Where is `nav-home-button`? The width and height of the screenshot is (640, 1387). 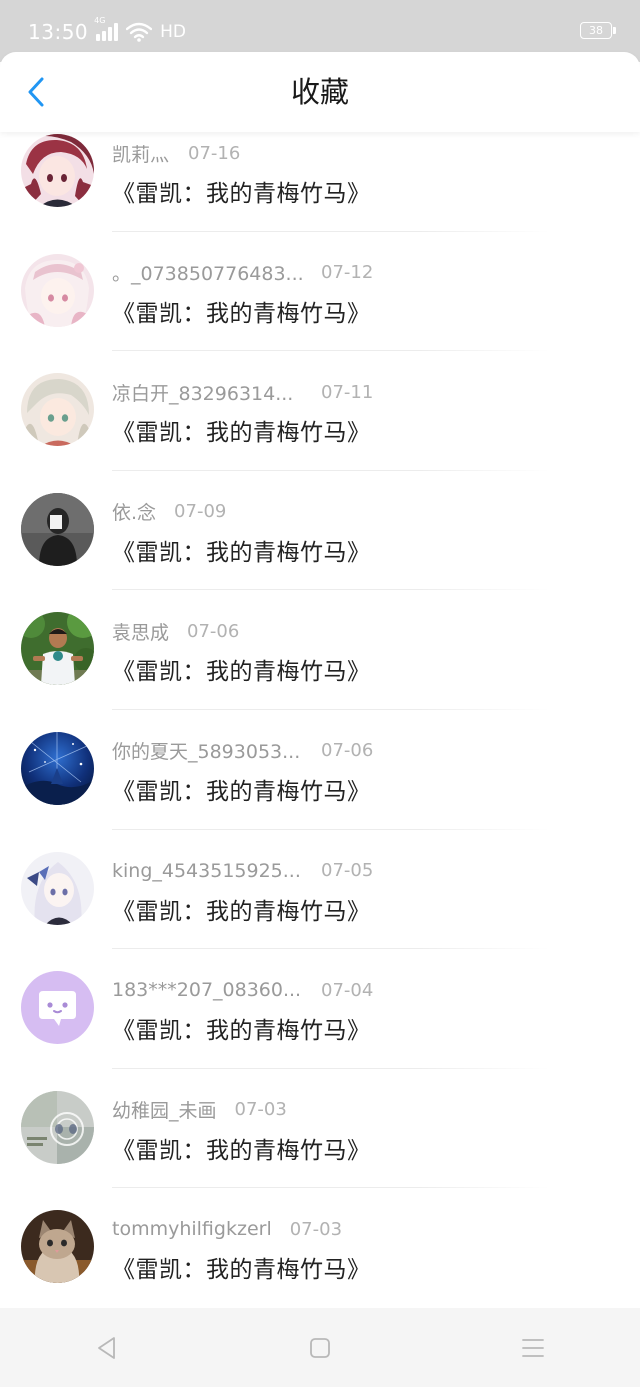
nav-home-button is located at coordinates (320, 1348).